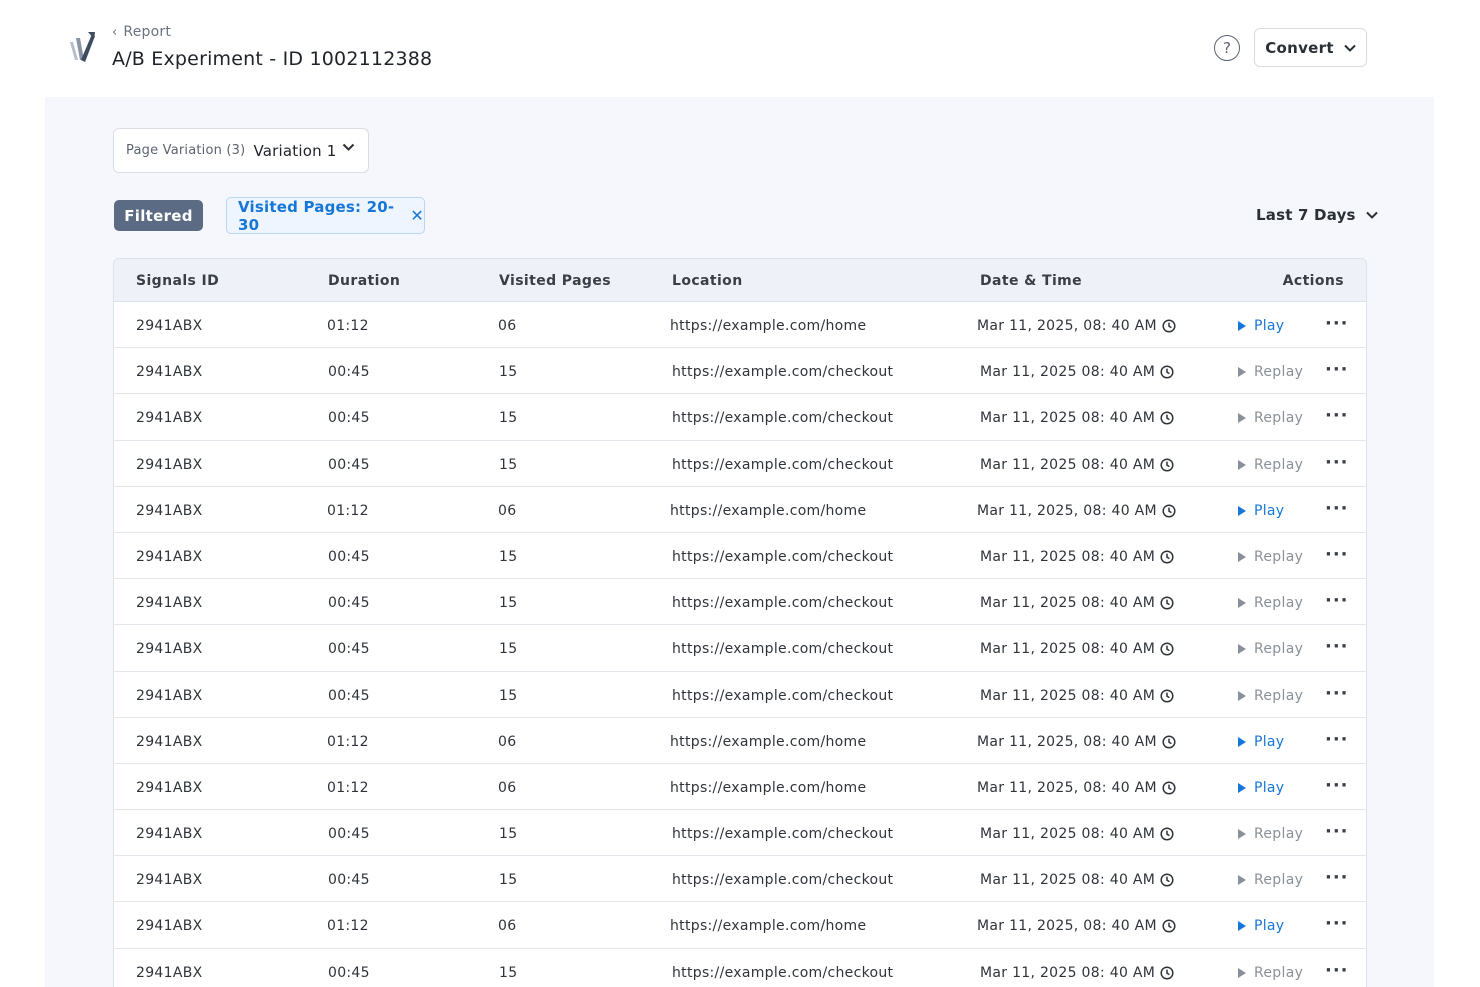  What do you see at coordinates (364, 281) in the screenshot?
I see `column-header-duration: Duration` at bounding box center [364, 281].